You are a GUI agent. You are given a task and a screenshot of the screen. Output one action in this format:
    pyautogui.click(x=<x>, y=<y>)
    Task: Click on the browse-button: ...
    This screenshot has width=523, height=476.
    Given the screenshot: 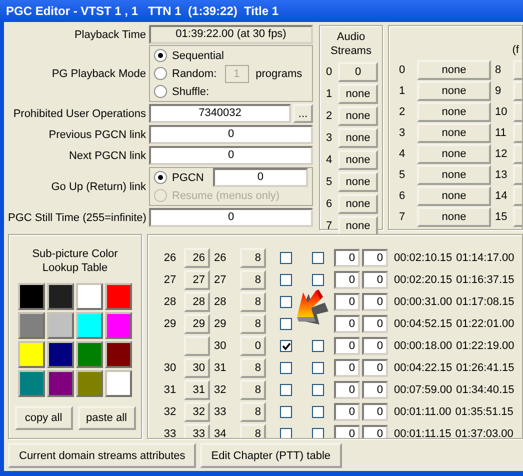 What is the action you would take?
    pyautogui.click(x=303, y=113)
    